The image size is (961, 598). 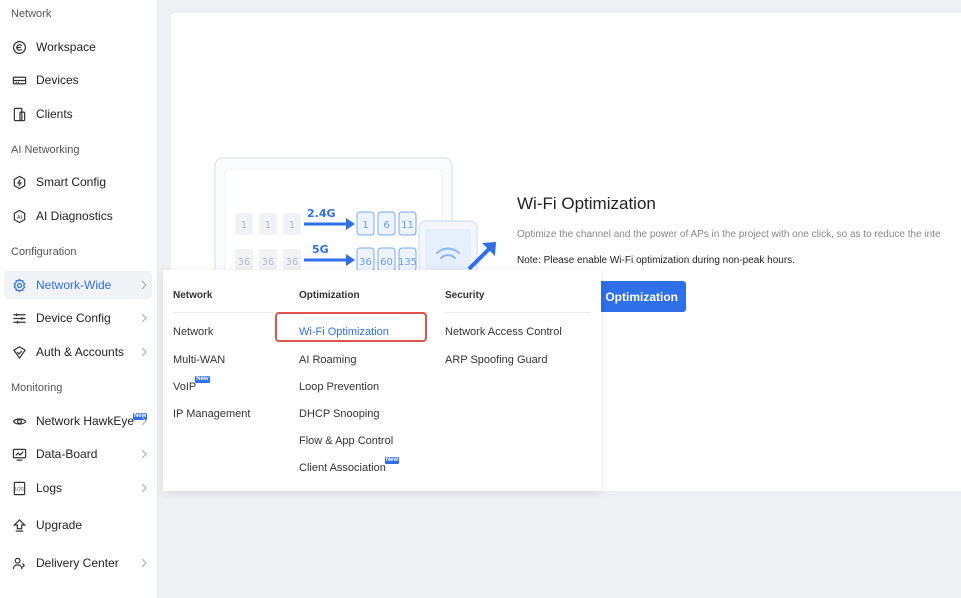 What do you see at coordinates (71, 182) in the screenshot?
I see `sidebar-item-label: Smart Config` at bounding box center [71, 182].